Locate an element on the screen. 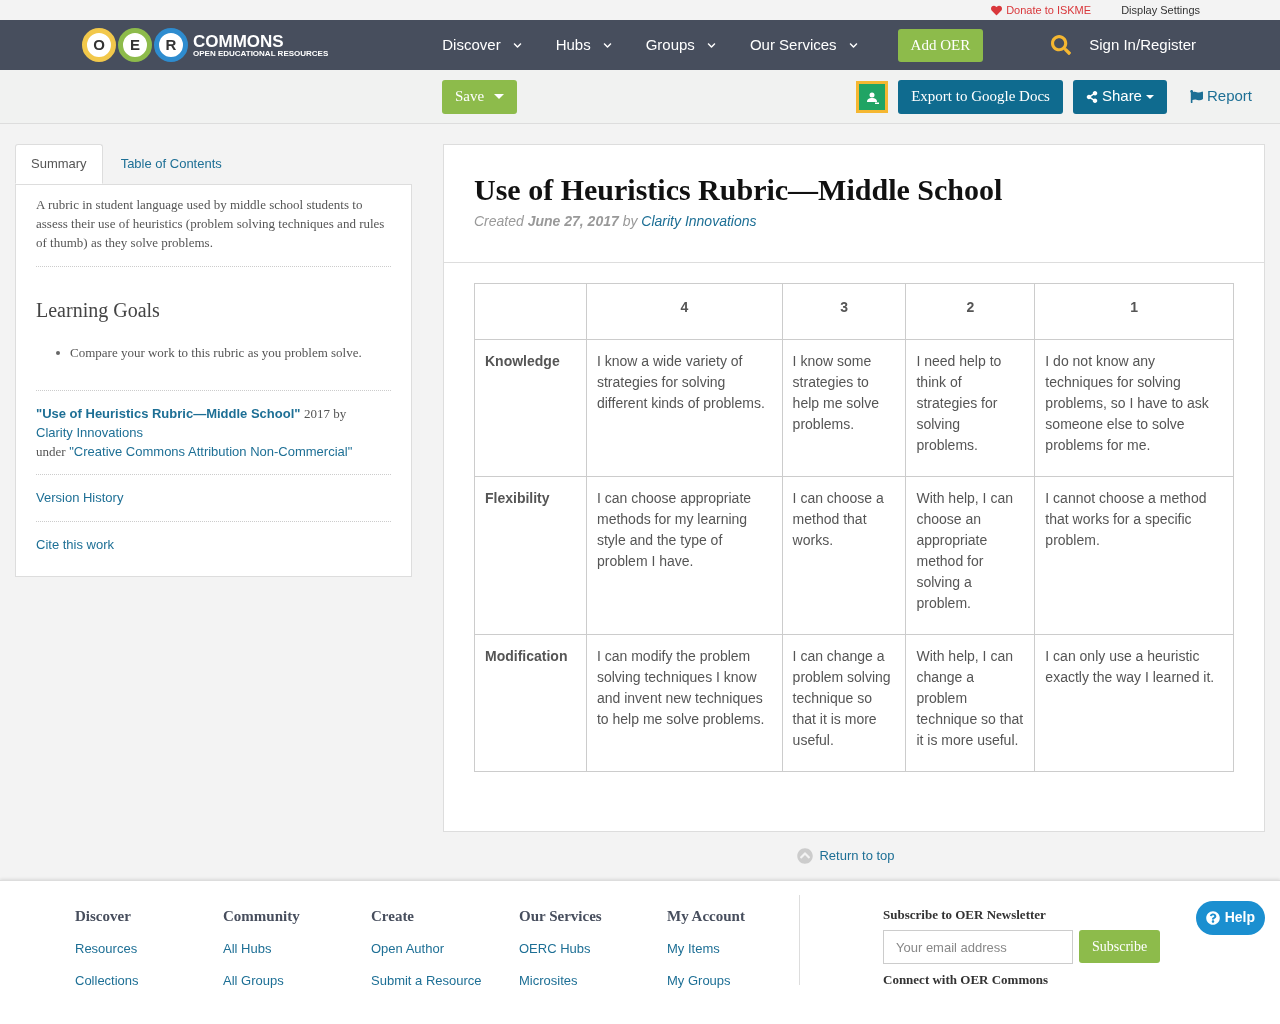 This screenshot has width=1280, height=1024. nav-menu-item: Groups is located at coordinates (680, 45).